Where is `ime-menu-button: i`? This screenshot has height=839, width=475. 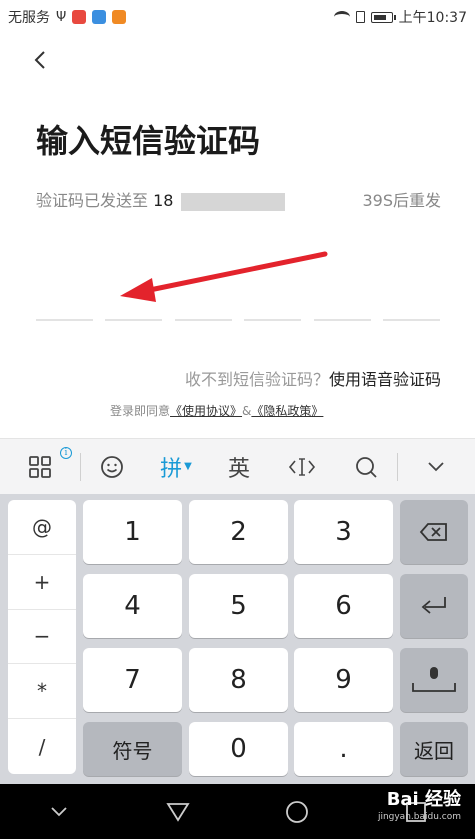
ime-menu-button: i is located at coordinates (40, 467).